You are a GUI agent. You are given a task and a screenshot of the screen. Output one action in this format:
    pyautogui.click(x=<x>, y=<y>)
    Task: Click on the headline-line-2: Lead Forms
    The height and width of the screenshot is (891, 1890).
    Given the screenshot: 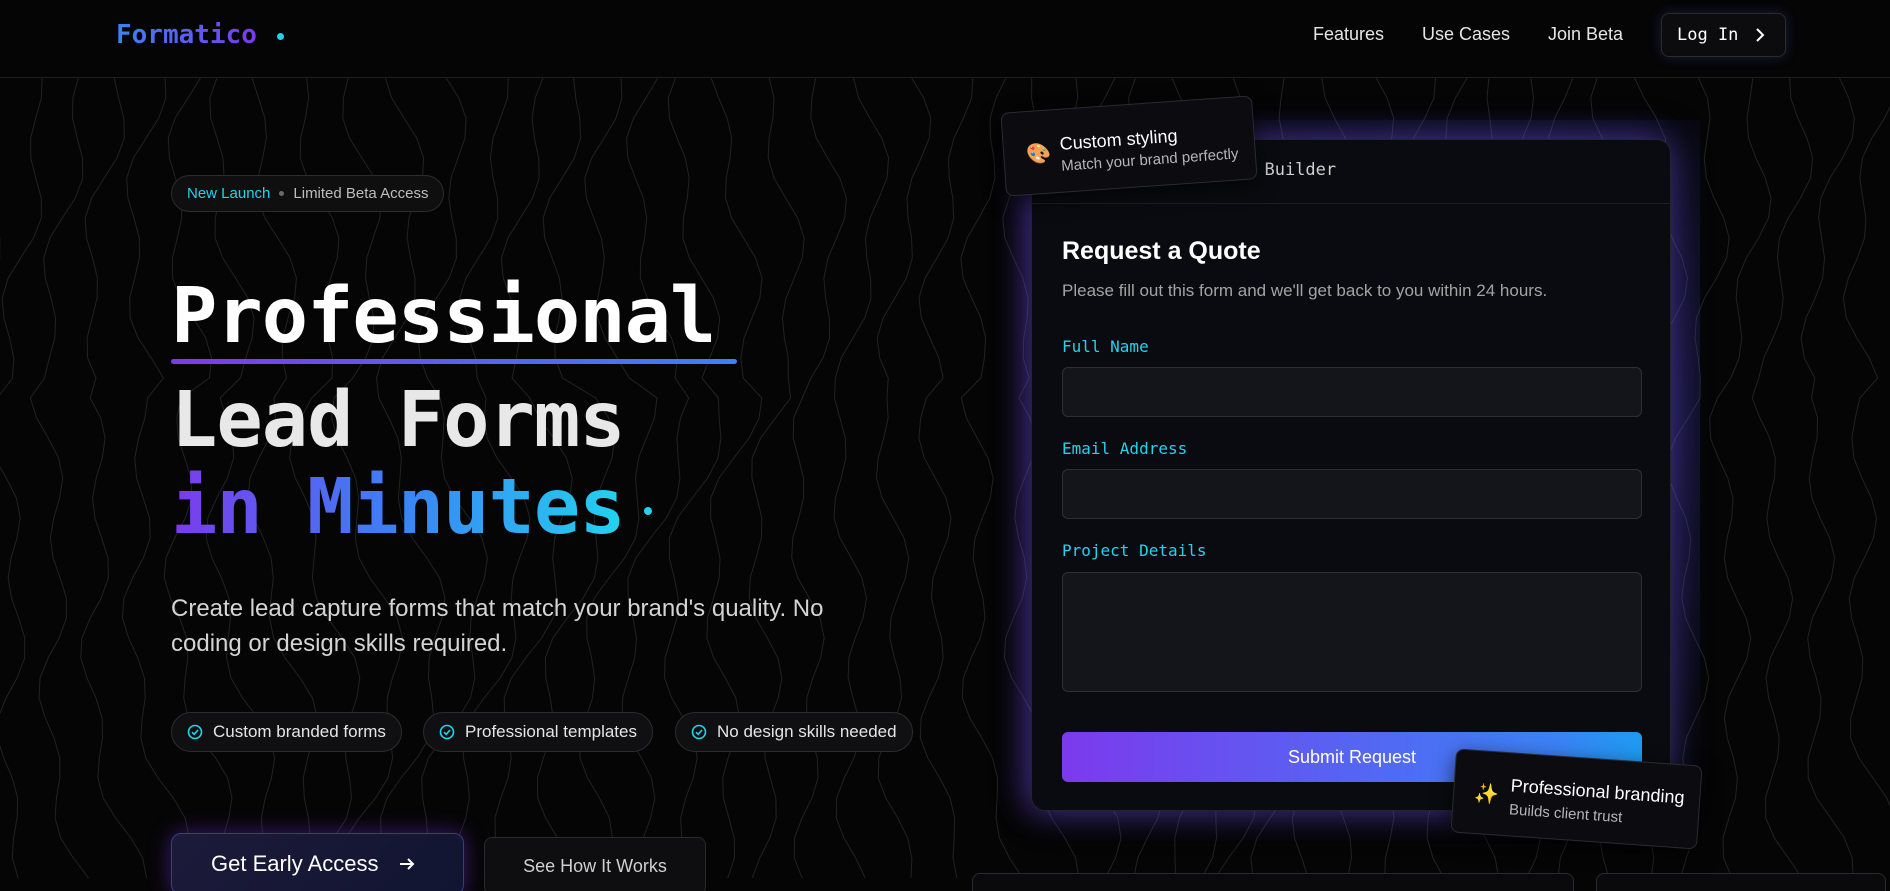 What is the action you would take?
    pyautogui.click(x=398, y=420)
    